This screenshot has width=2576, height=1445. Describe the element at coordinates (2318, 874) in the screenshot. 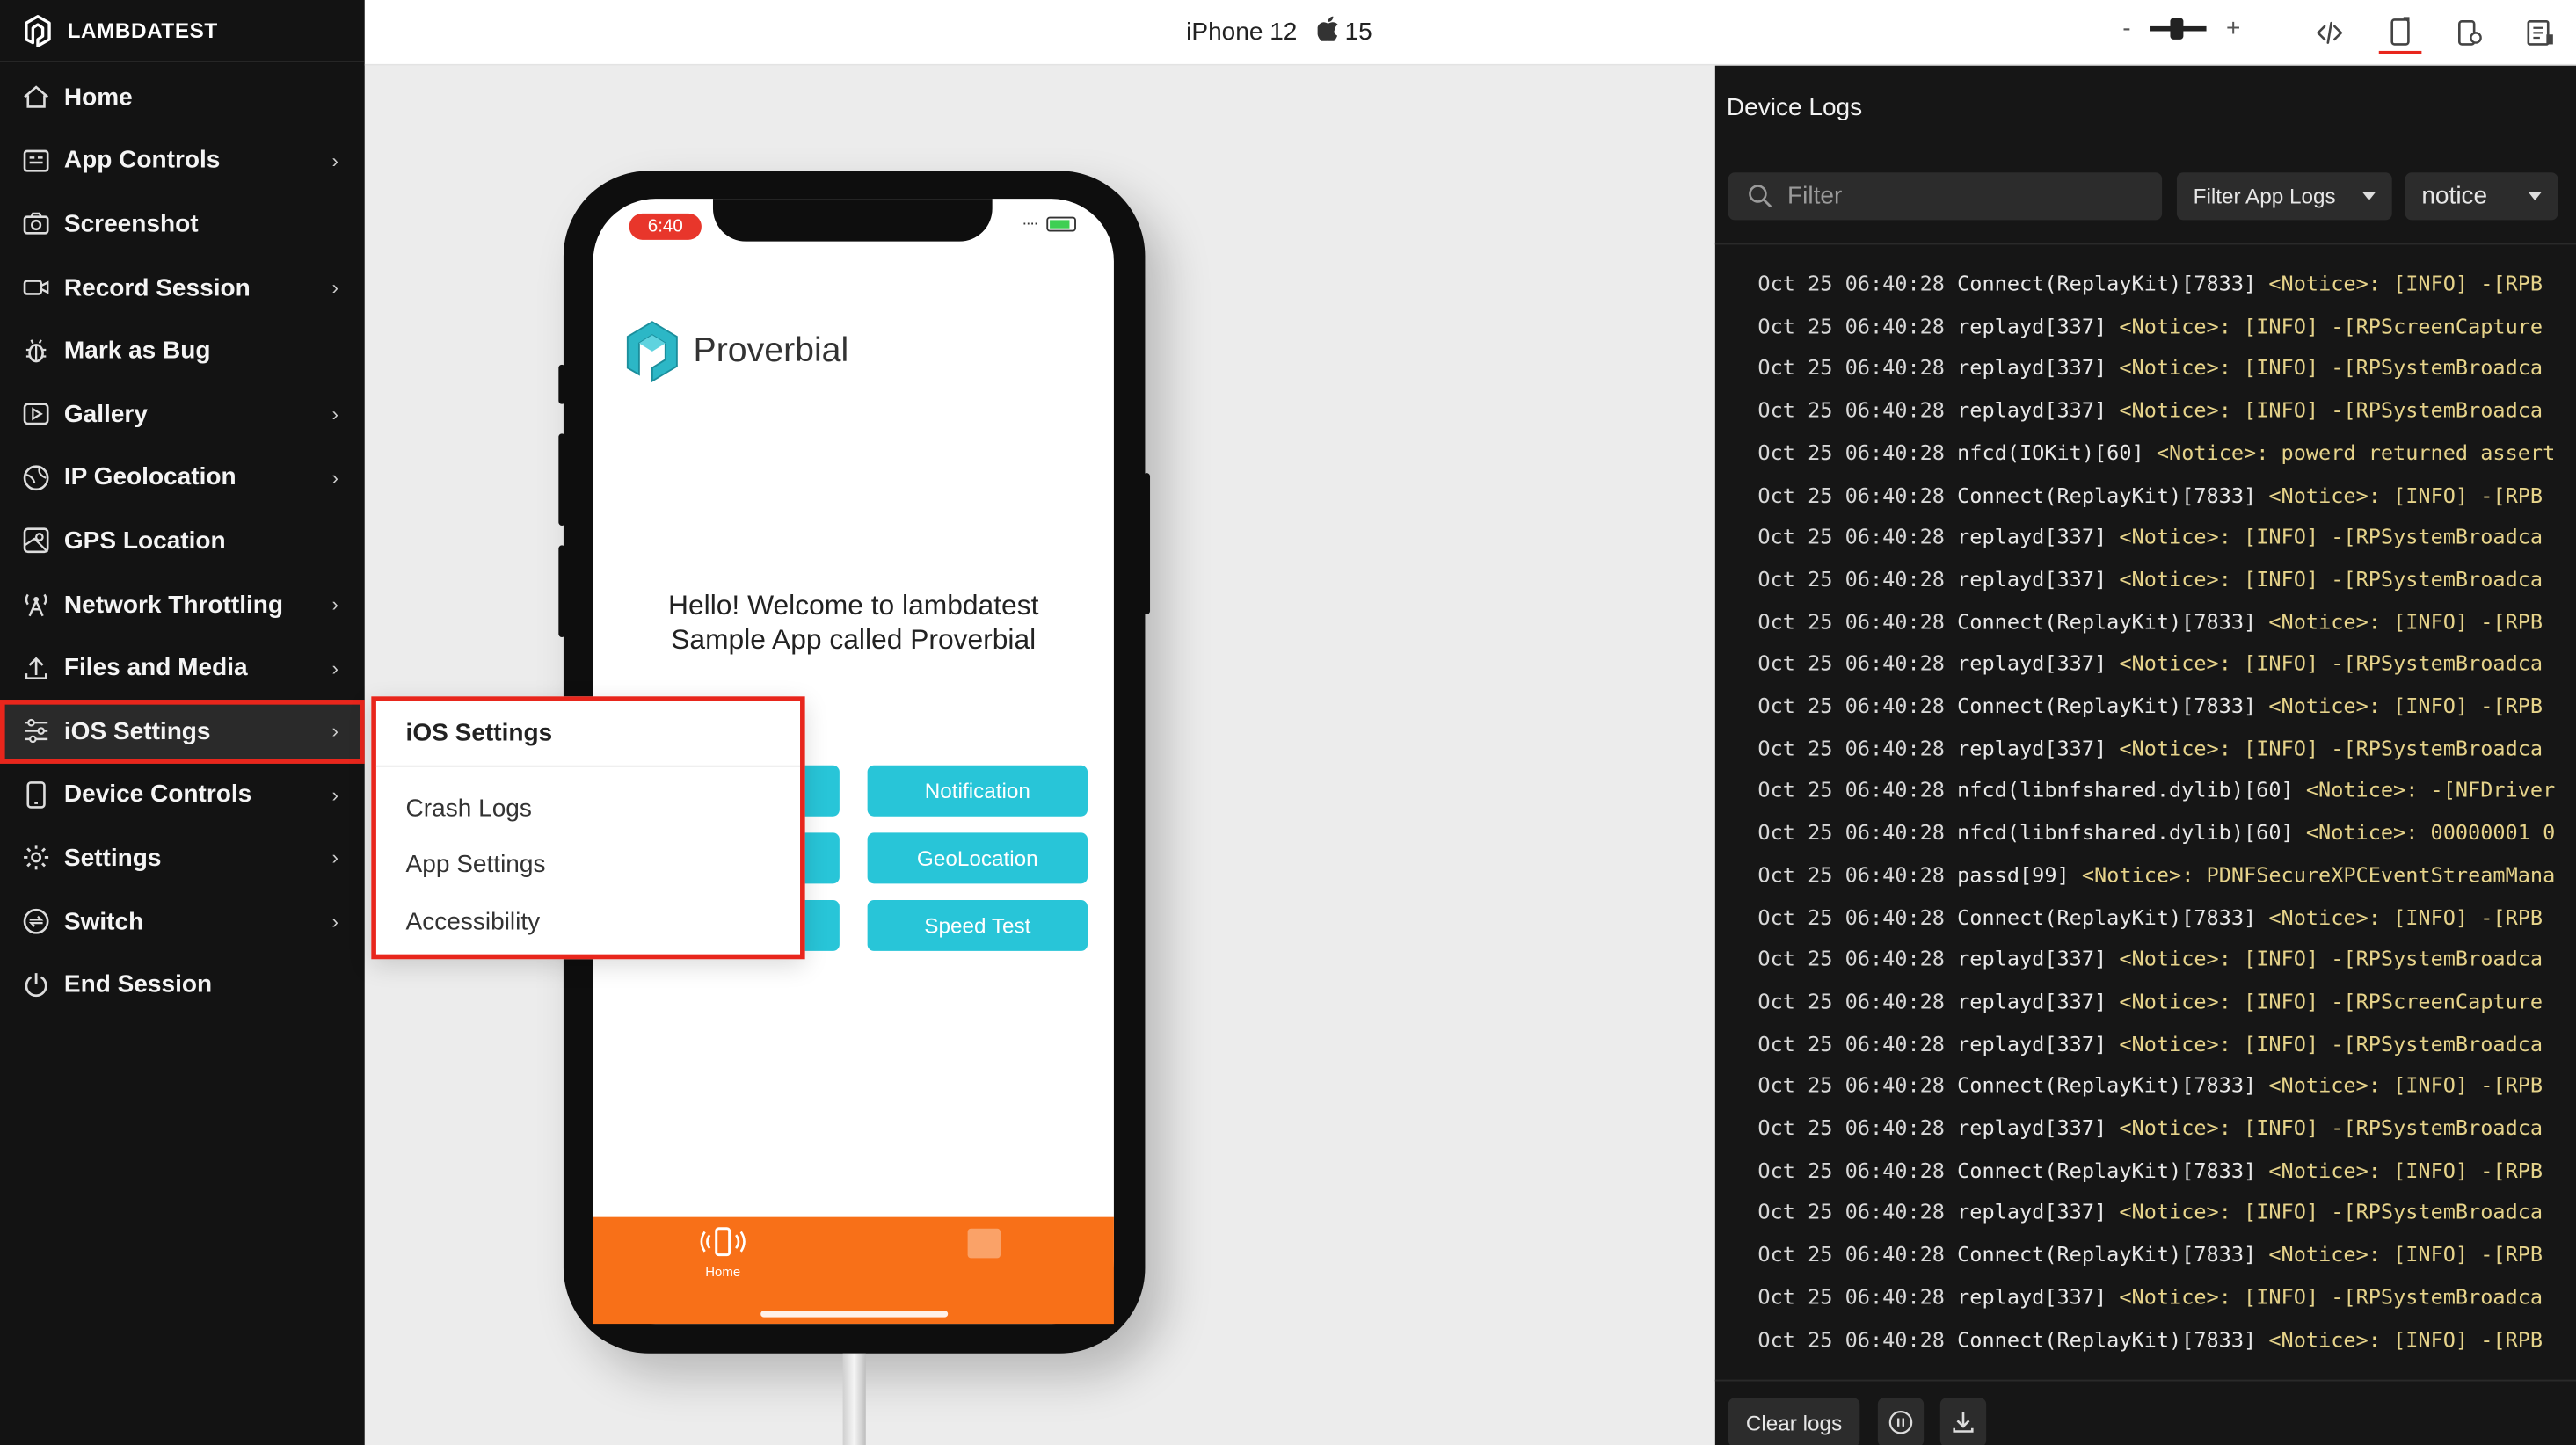

I see `log-message: <Notice>: PDNFSecureXPCEventStreamMana` at that location.